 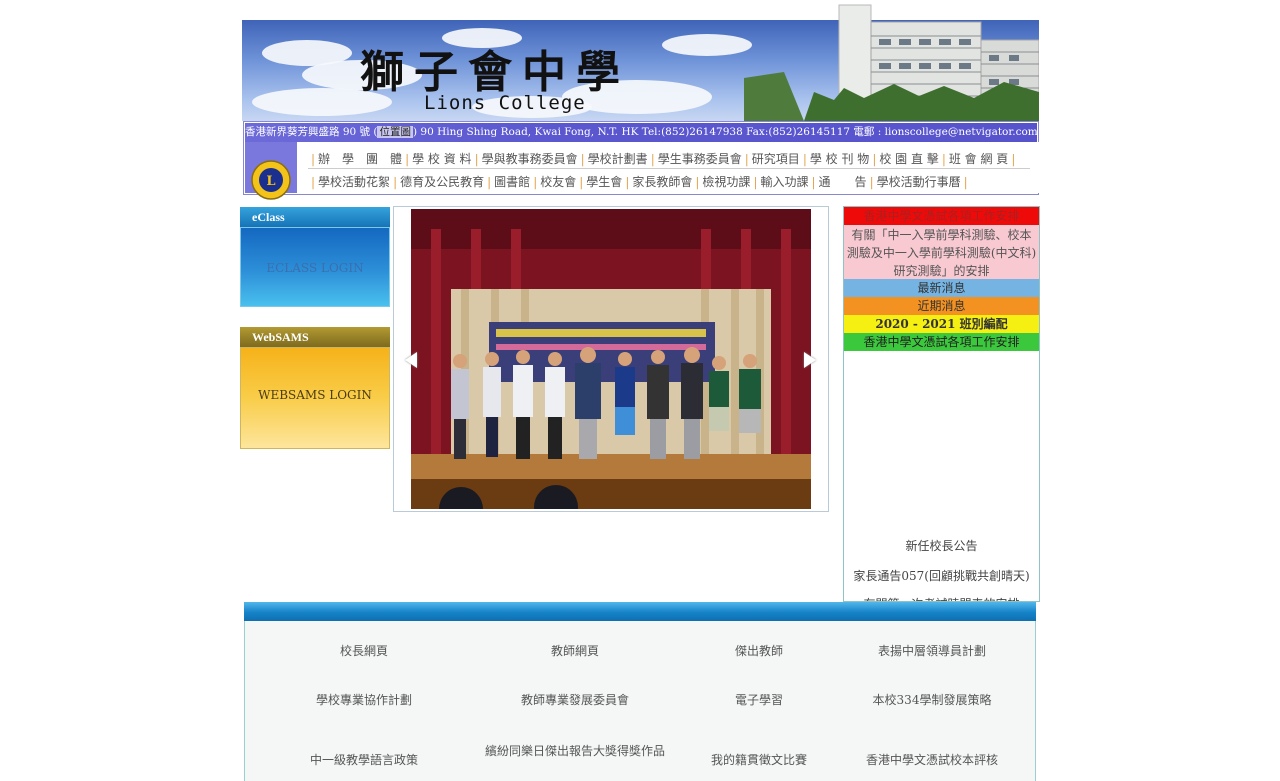 I want to click on outstanding-teacher-link: 傑出教師, so click(x=759, y=650).